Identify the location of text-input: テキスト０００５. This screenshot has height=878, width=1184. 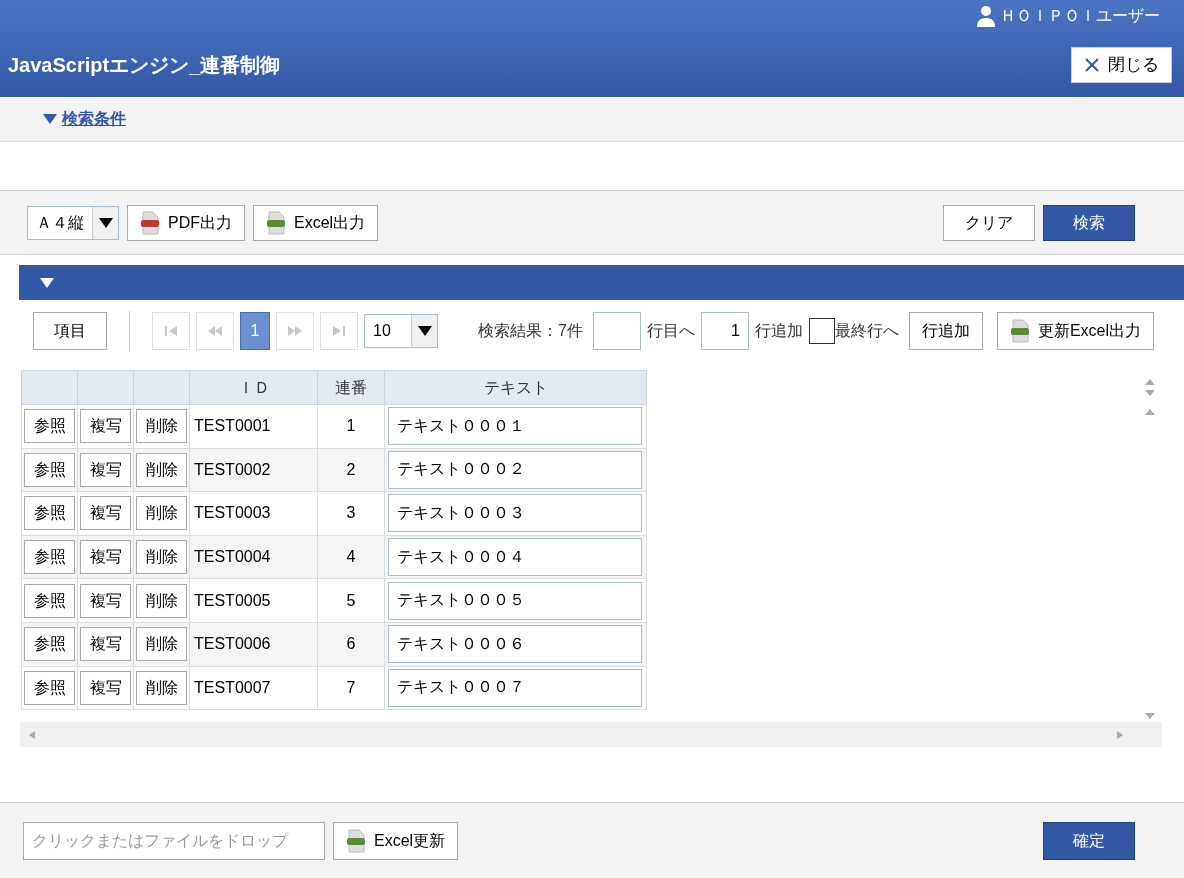
(515, 600).